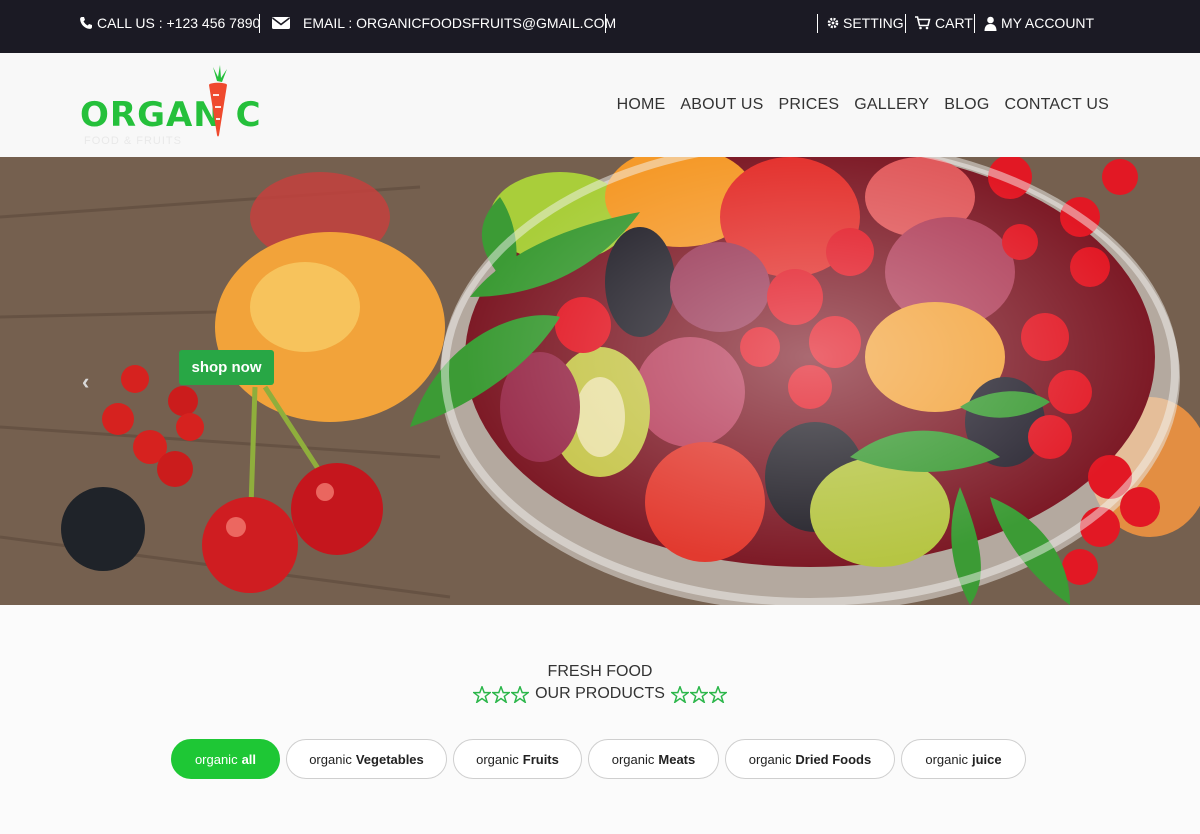 This screenshot has height=834, width=1200. I want to click on cart-link: CART, so click(943, 23).